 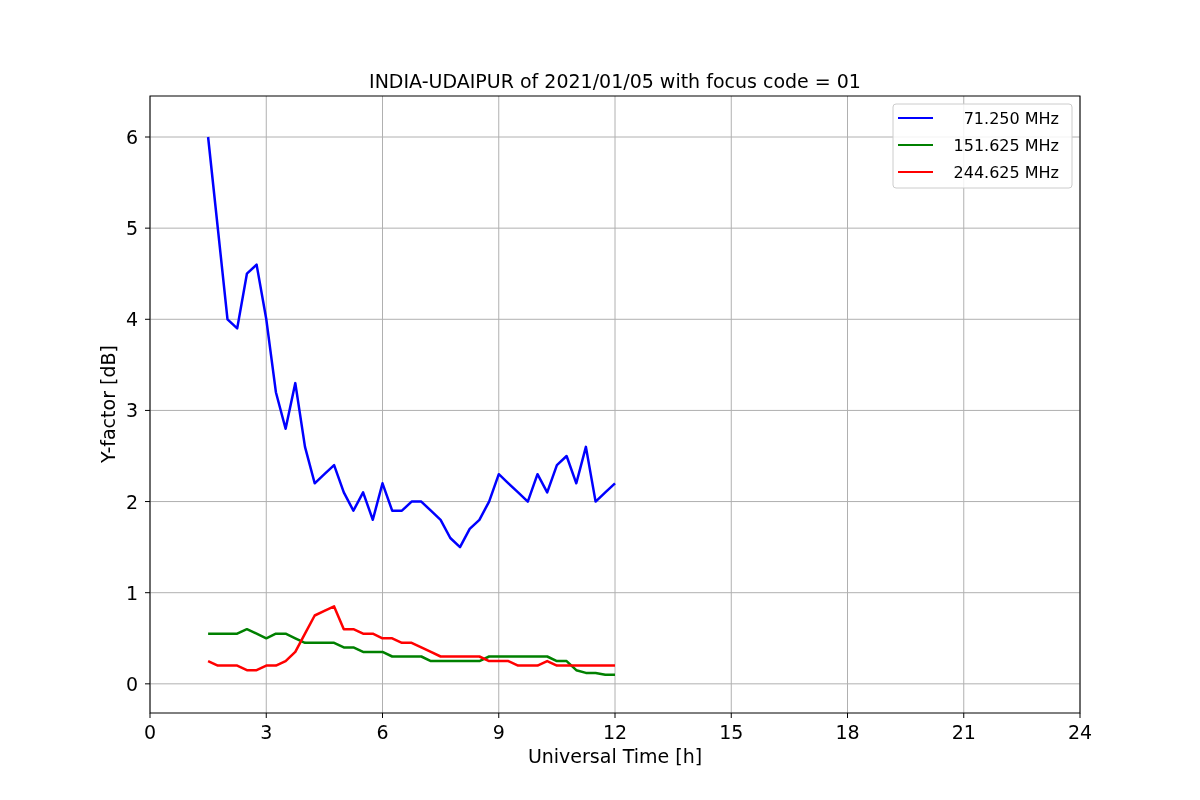 What do you see at coordinates (1006, 145) in the screenshot?
I see `legend-label: 151.625 MHz` at bounding box center [1006, 145].